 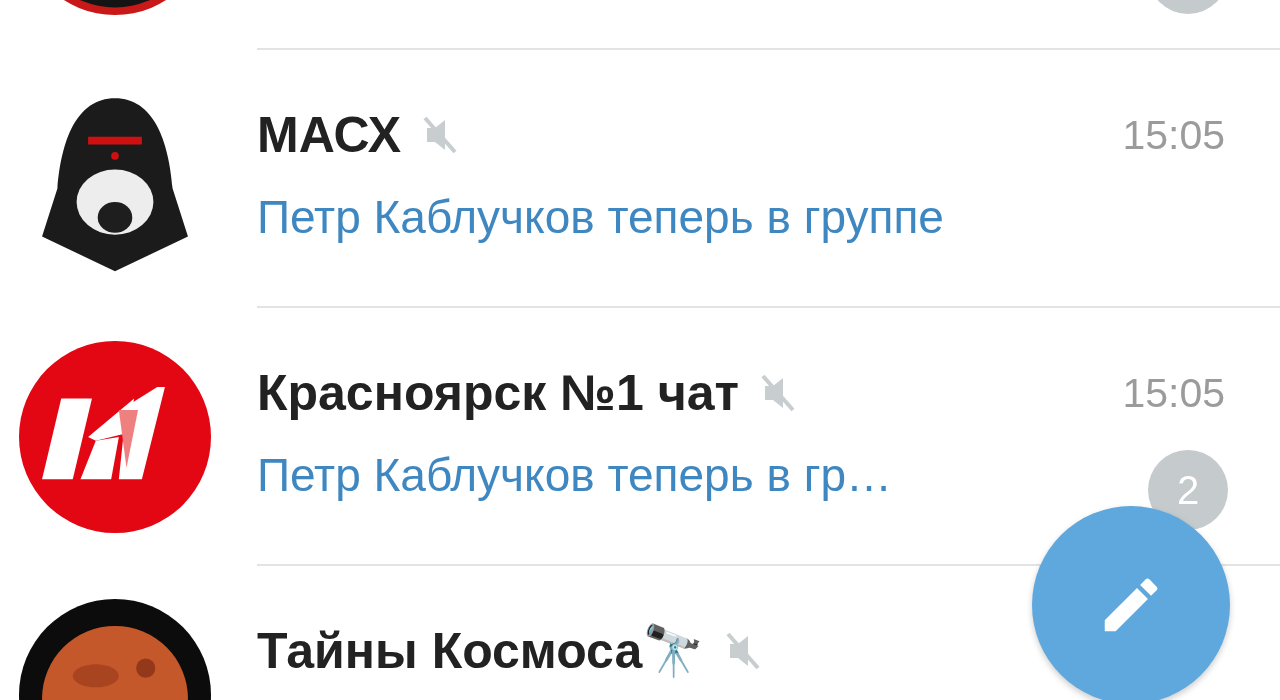 I want to click on chat-name: Тайны Космоса🔭, so click(x=481, y=651).